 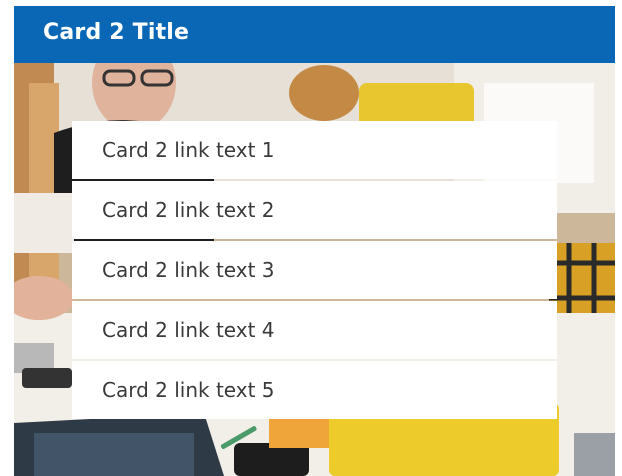 I want to click on card-link-2: Card 2 link text 2, so click(x=314, y=210).